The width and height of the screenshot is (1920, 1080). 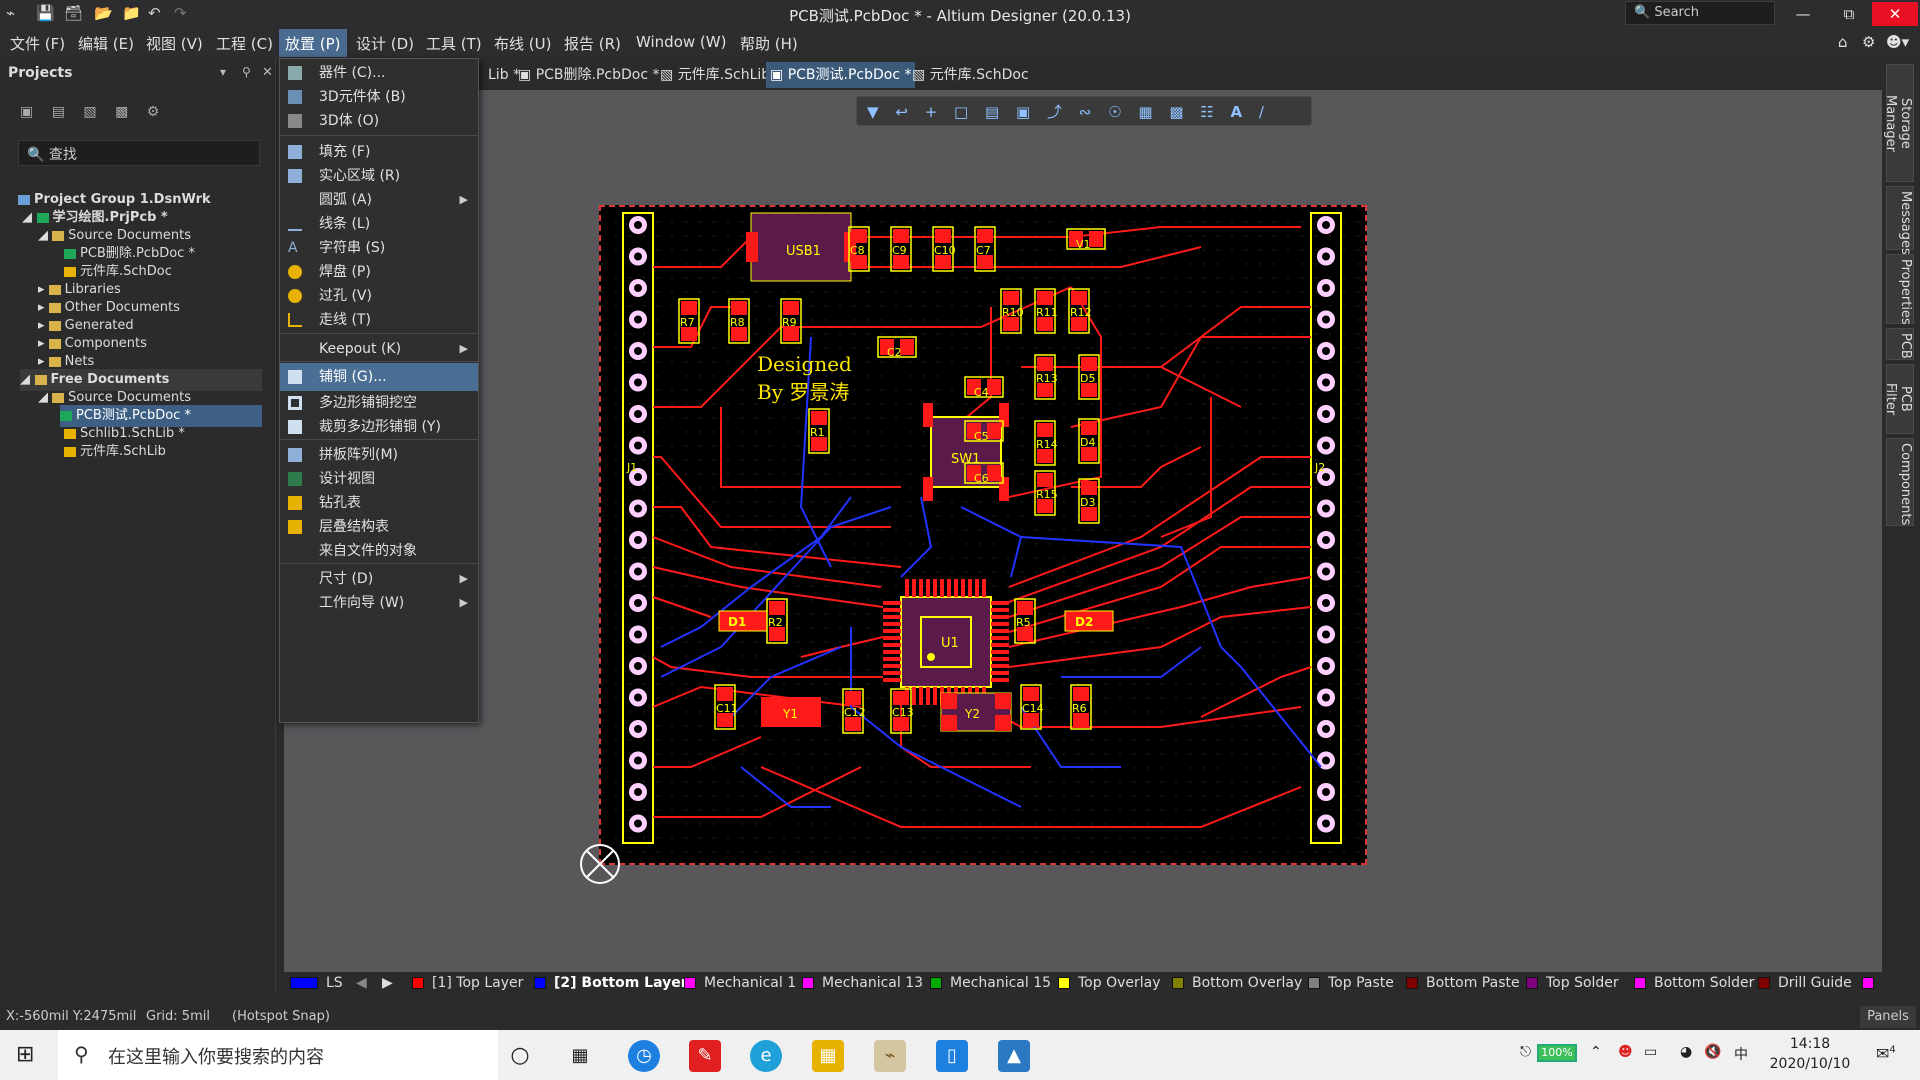 What do you see at coordinates (520, 1056) in the screenshot?
I see `cortana-icon: ○` at bounding box center [520, 1056].